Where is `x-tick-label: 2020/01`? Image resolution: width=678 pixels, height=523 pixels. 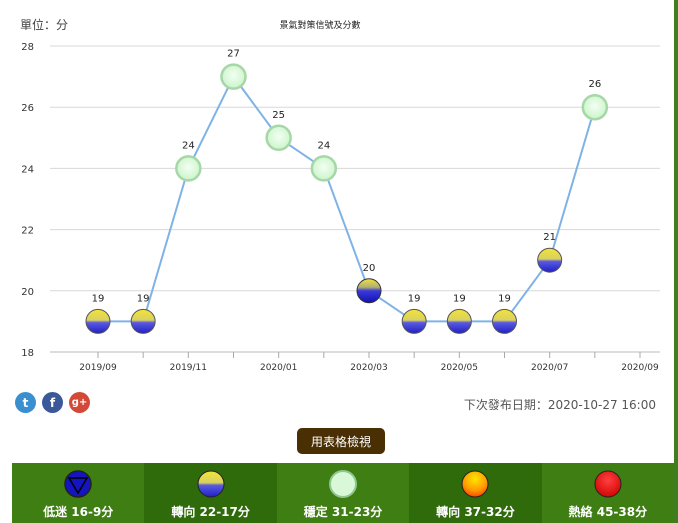 x-tick-label: 2020/01 is located at coordinates (278, 368).